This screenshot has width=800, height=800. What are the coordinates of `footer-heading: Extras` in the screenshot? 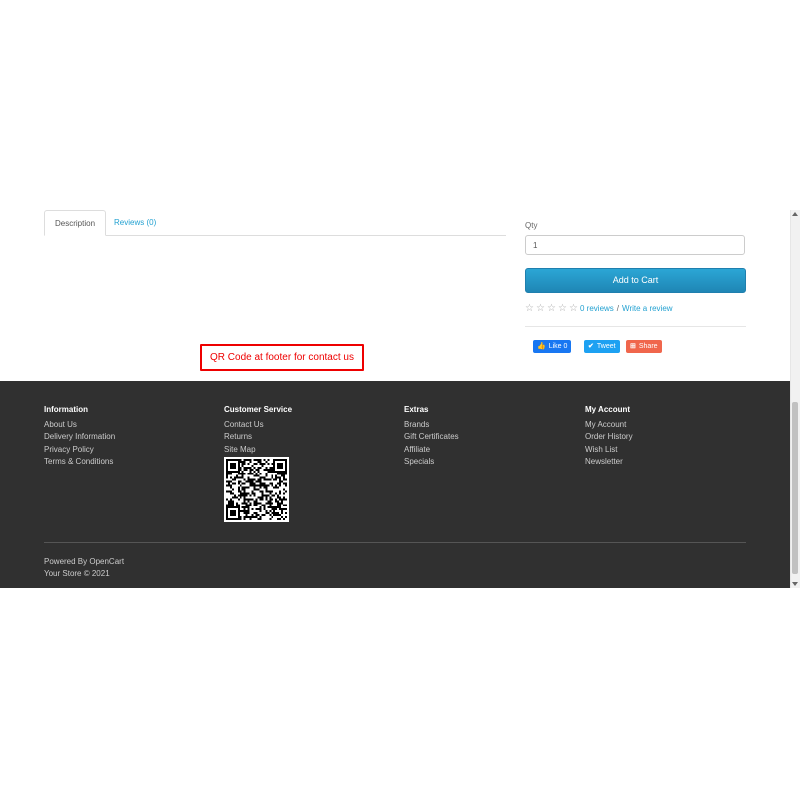 It's located at (416, 409).